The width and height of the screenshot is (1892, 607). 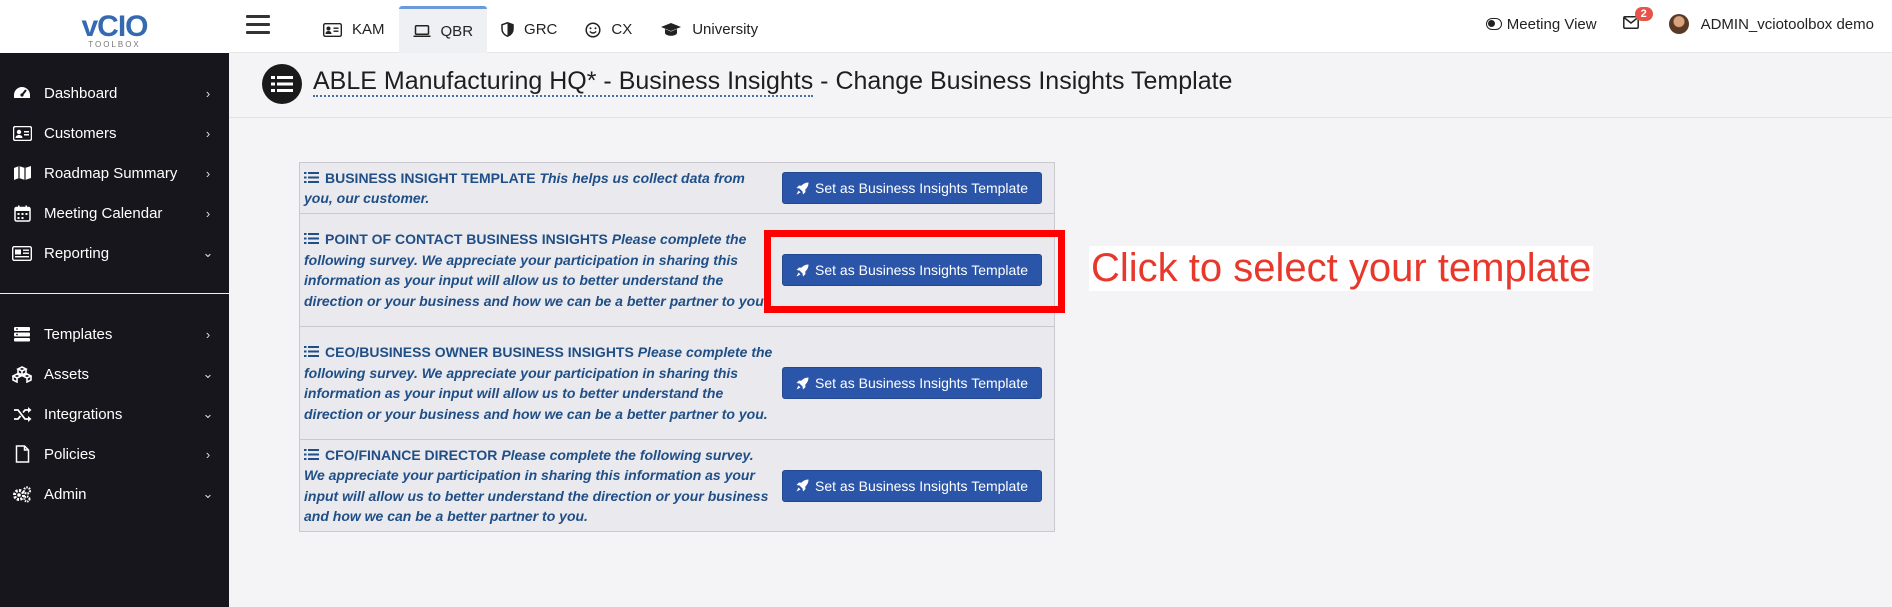 I want to click on reporting-icon, so click(x=22, y=253).